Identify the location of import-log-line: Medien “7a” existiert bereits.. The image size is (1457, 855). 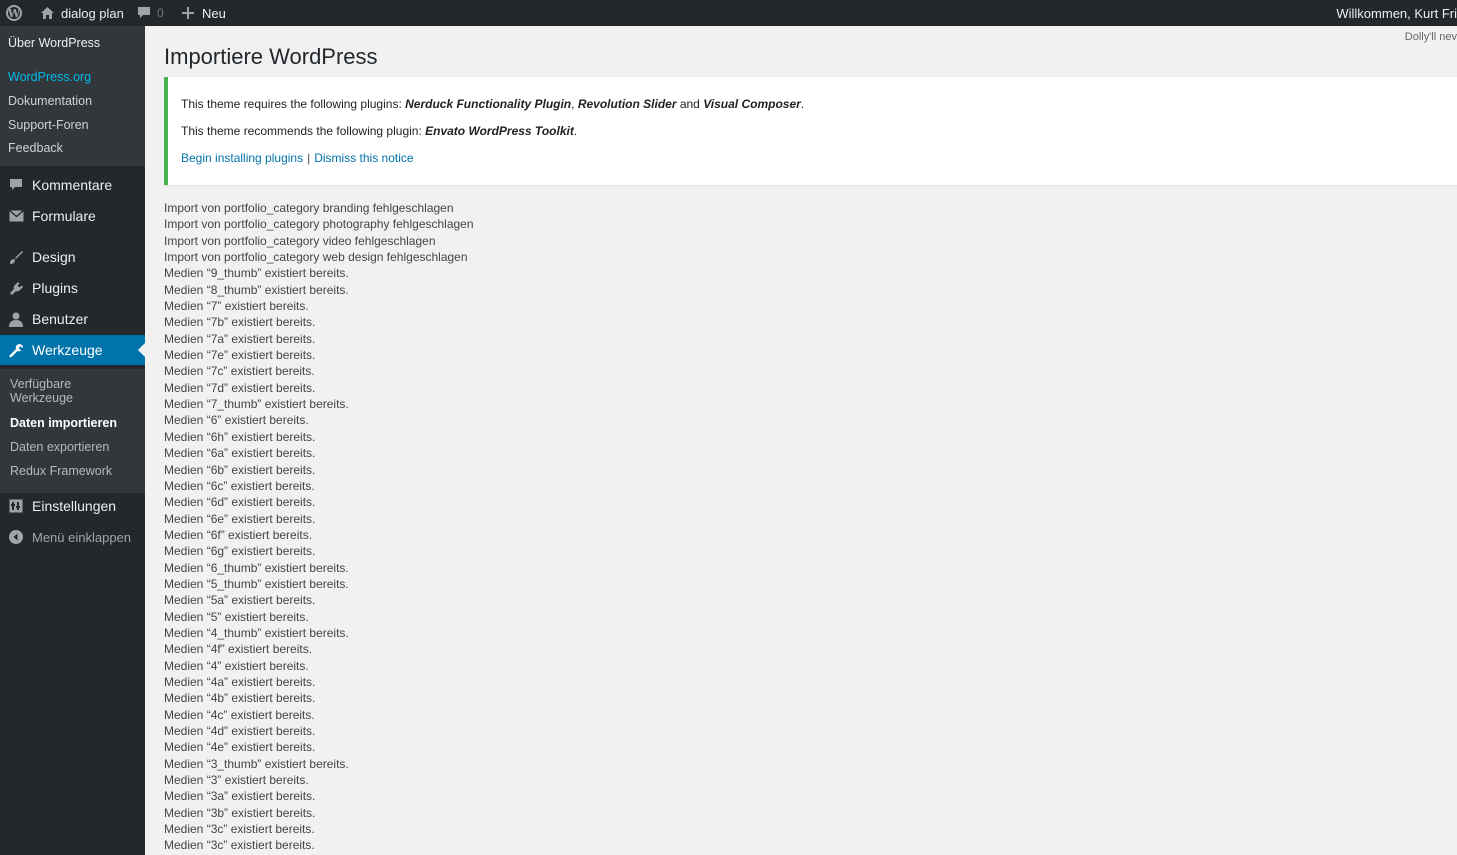
(240, 338).